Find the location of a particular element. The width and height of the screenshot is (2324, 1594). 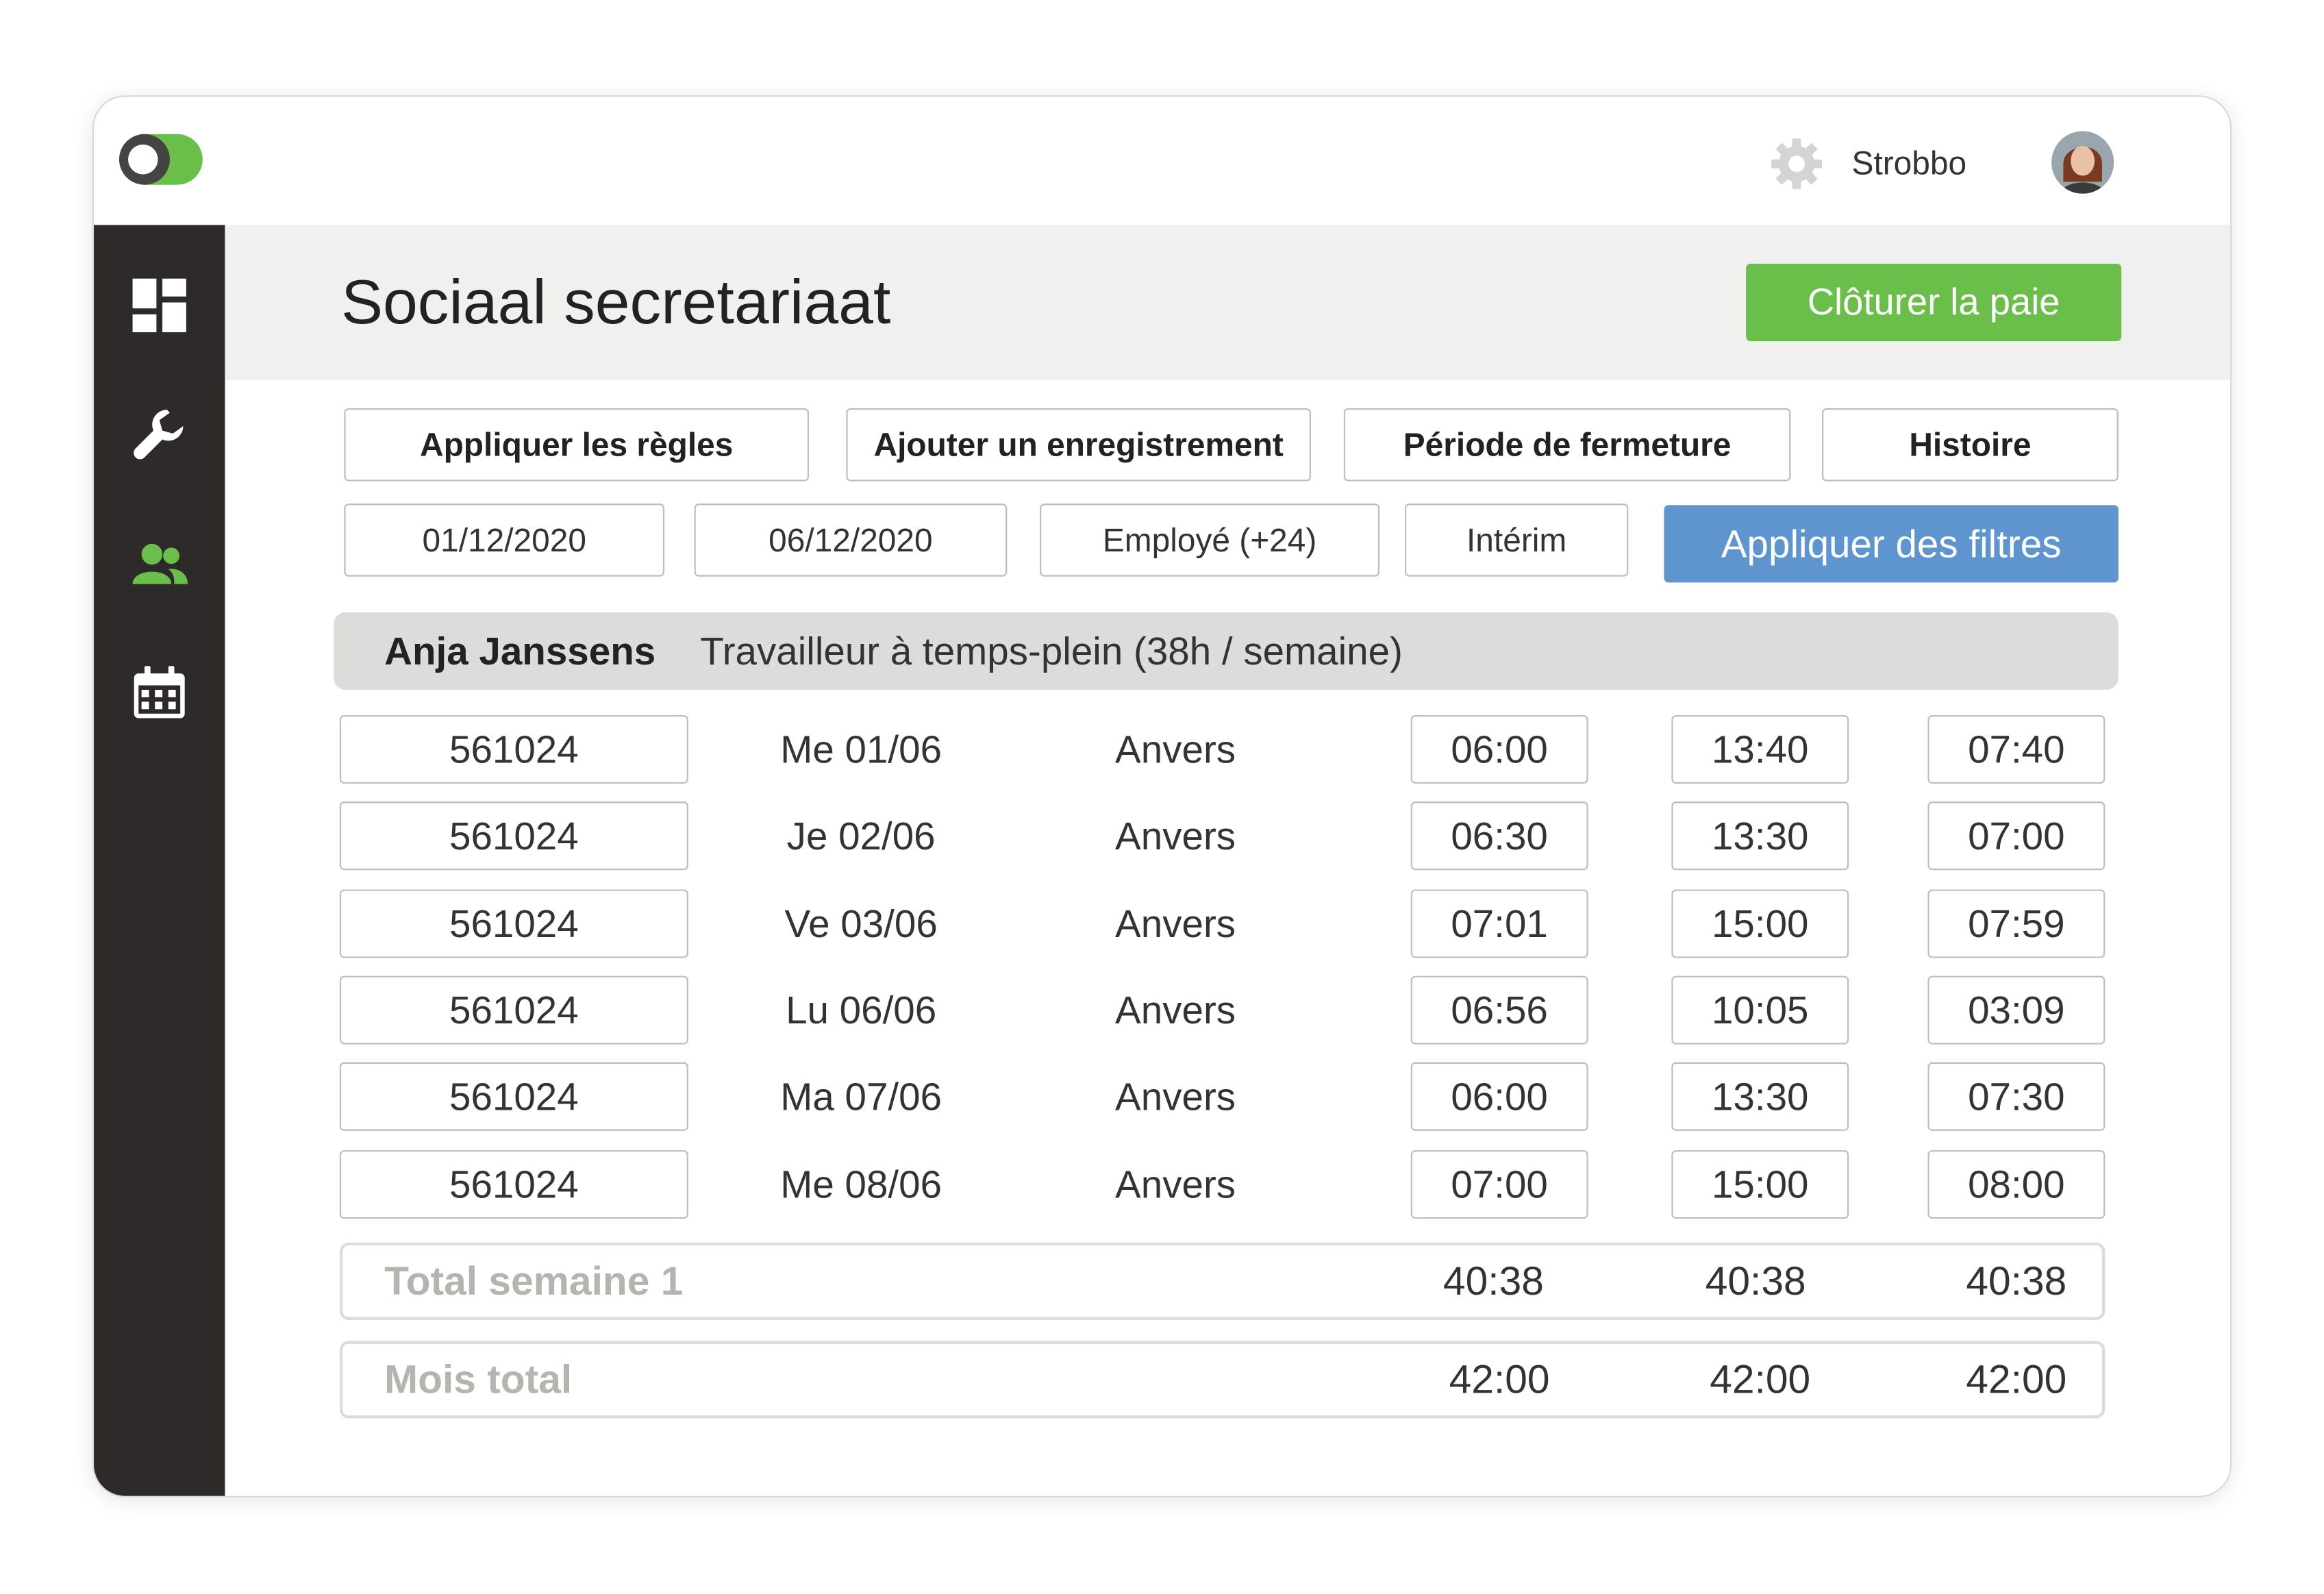

record-date: Je 02/06 is located at coordinates (861, 835).